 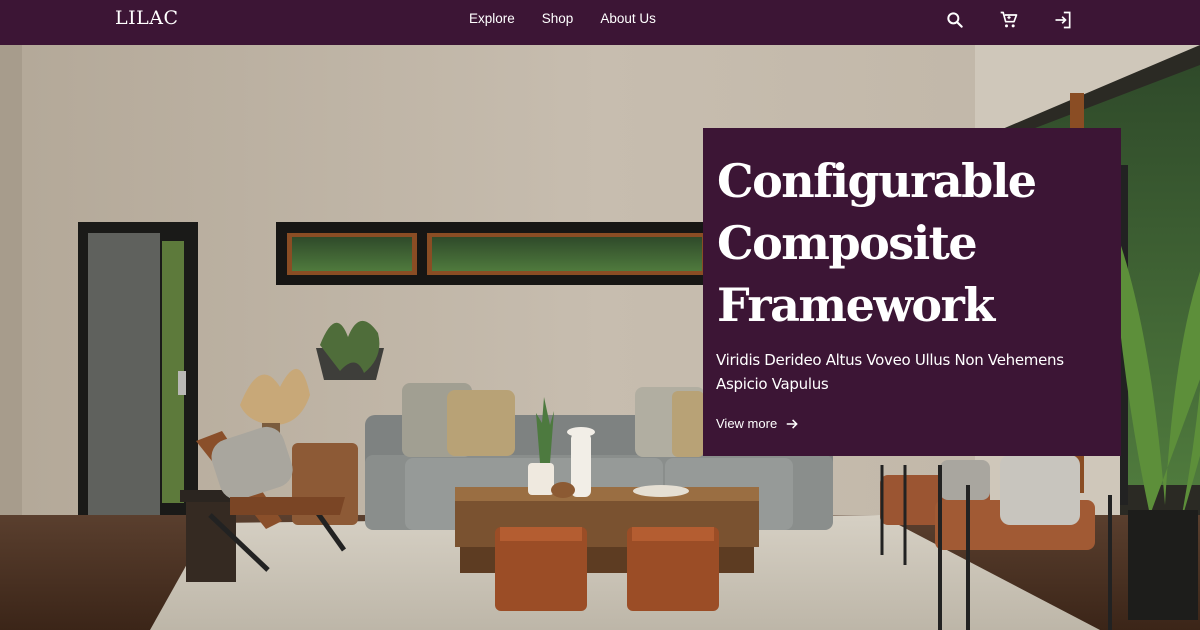 I want to click on cart-button, so click(x=1009, y=20).